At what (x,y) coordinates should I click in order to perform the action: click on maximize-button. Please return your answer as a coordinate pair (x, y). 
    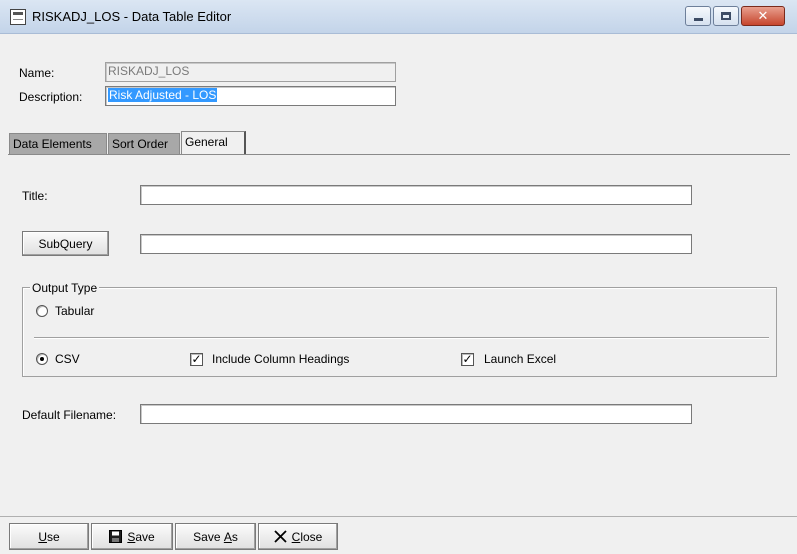
    Looking at the image, I should click on (726, 16).